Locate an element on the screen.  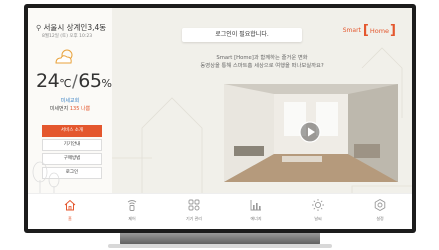
control-icon is located at coordinates (132, 205).